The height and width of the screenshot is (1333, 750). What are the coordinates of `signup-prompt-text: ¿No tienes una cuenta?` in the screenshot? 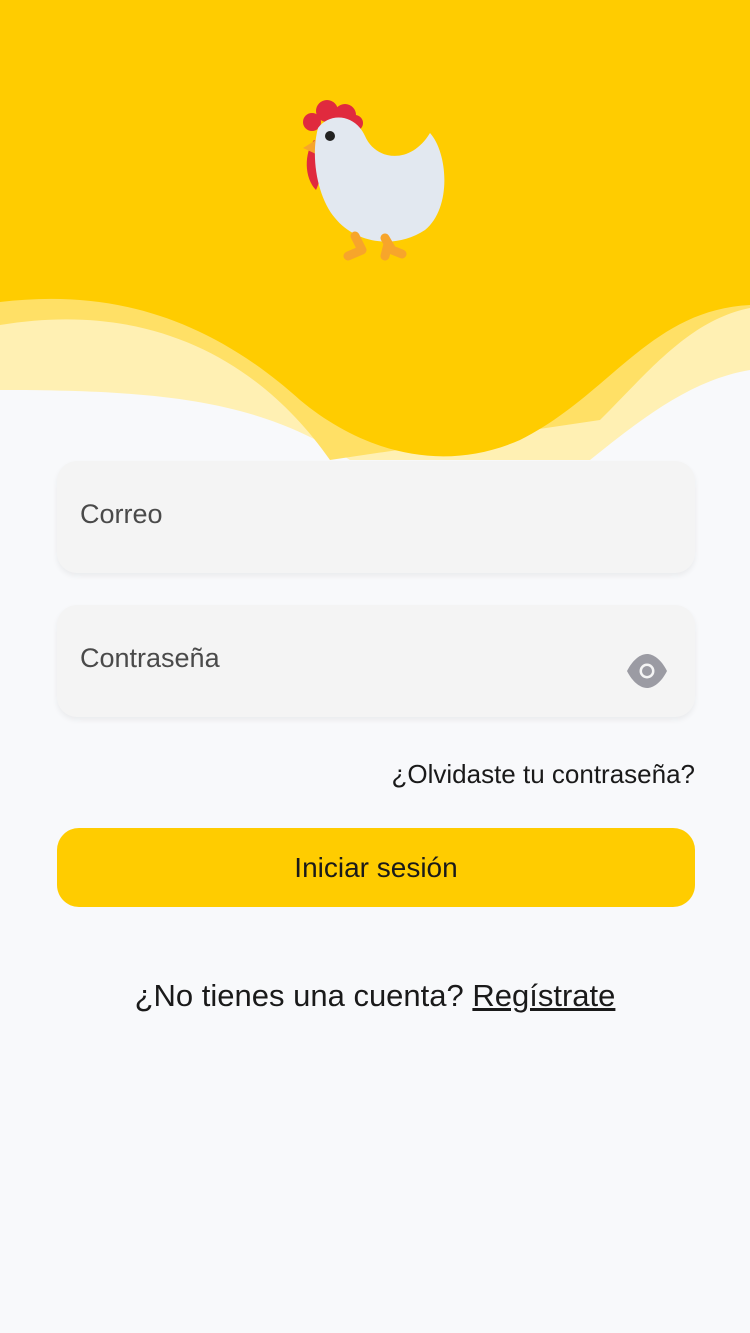 It's located at (299, 995).